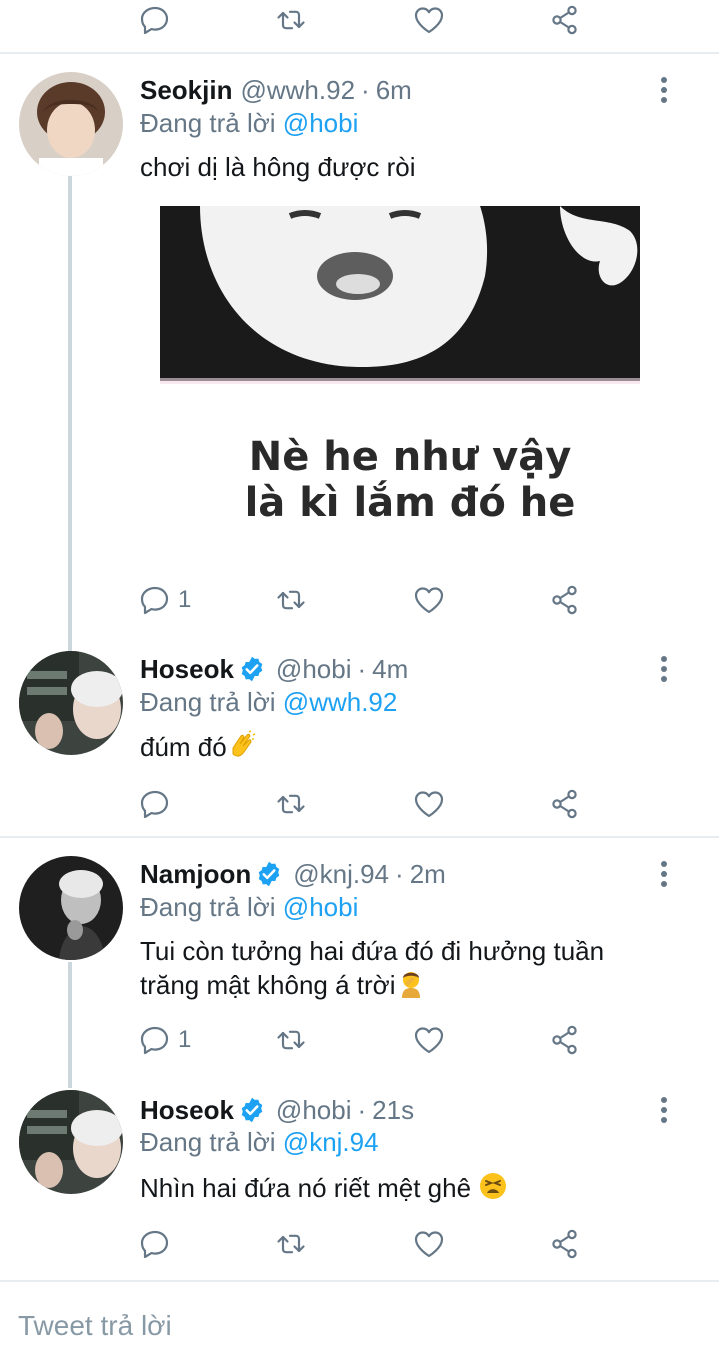  Describe the element at coordinates (400, 295) in the screenshot. I see `meme-face-icon` at that location.